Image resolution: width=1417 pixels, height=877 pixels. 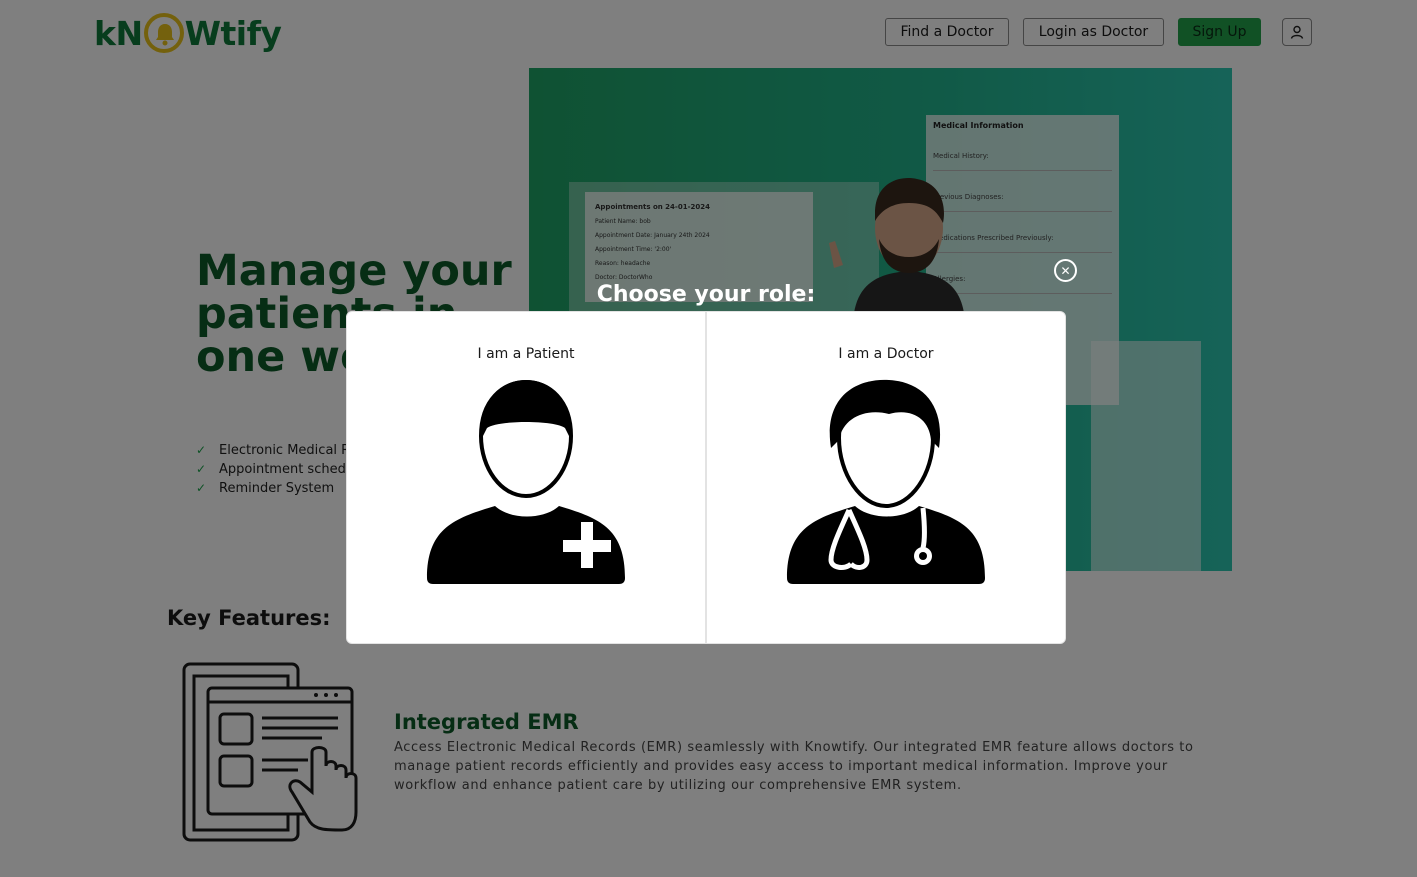 What do you see at coordinates (886, 481) in the screenshot?
I see `doctor-icon` at bounding box center [886, 481].